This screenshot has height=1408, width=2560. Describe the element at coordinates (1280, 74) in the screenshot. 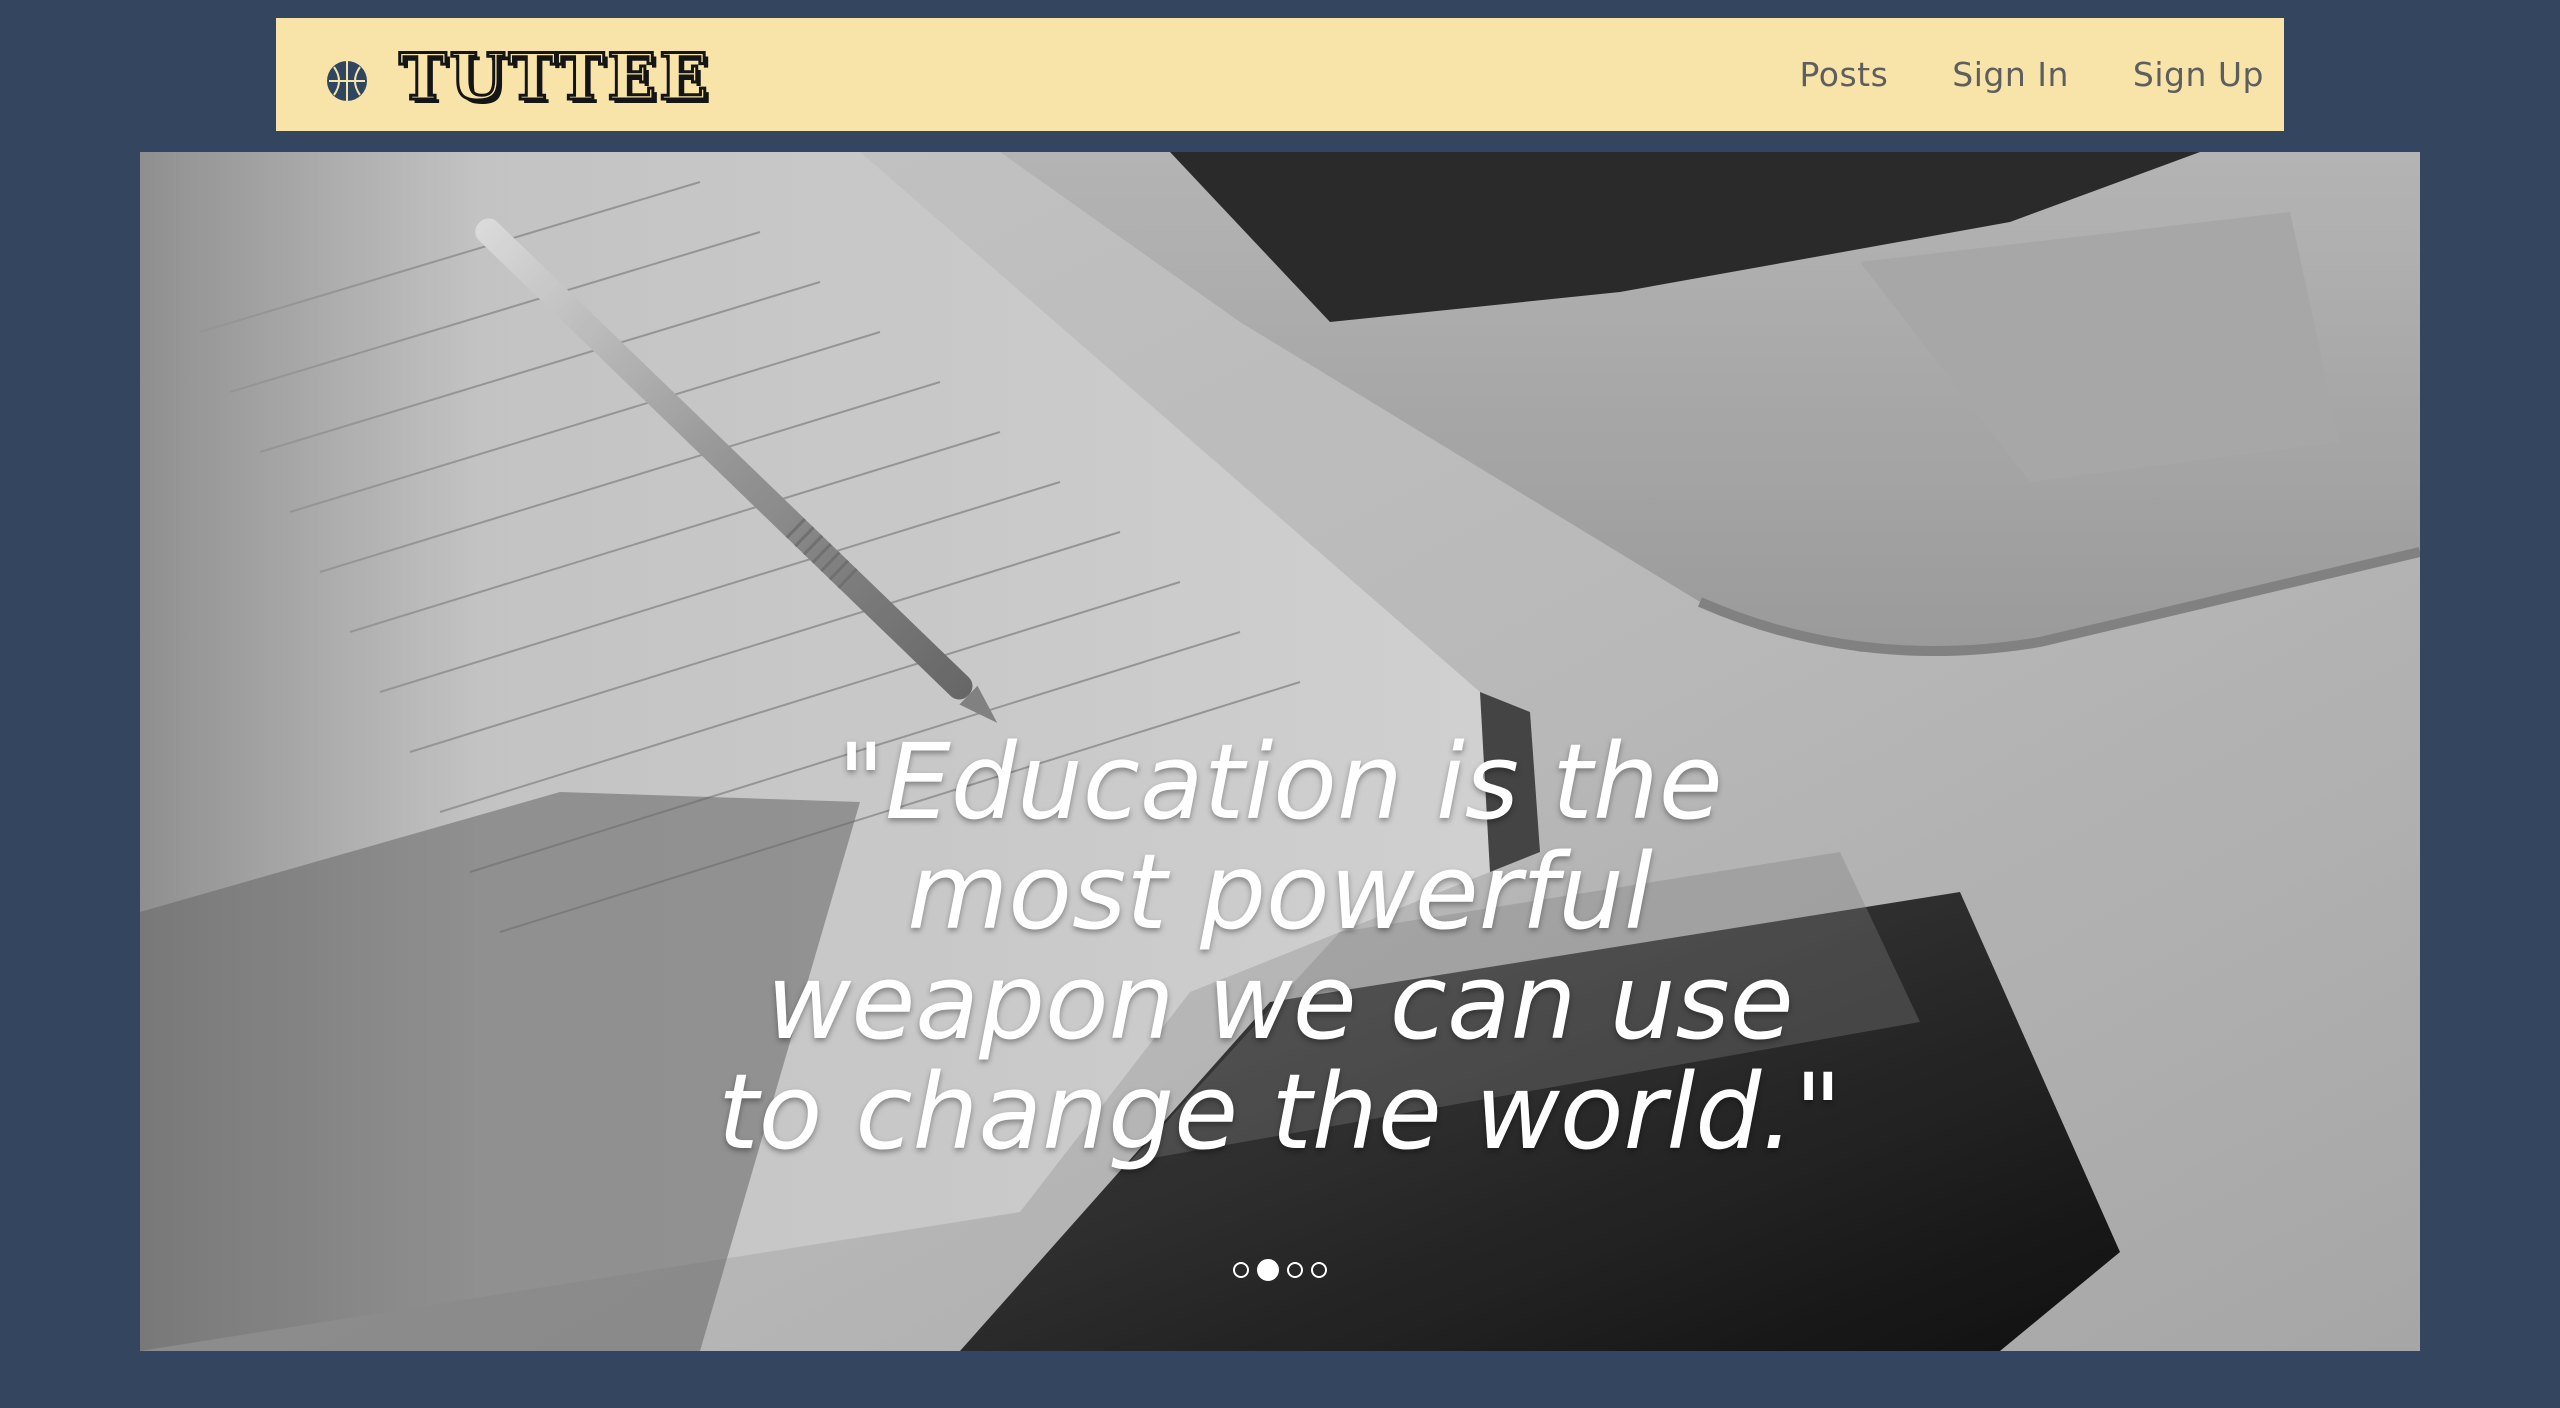

I see `top-navbar: TUTTEE Posts Sign In Sign Up` at that location.